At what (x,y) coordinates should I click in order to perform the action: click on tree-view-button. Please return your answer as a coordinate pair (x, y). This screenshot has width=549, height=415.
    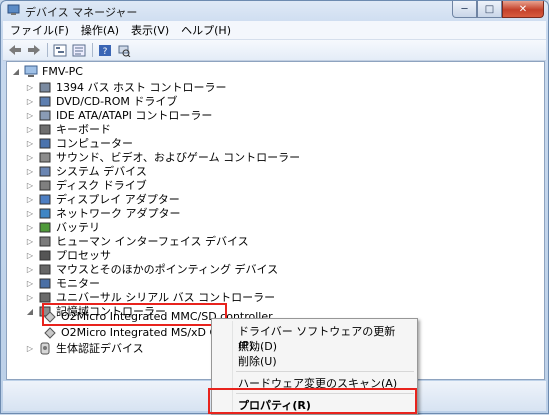
    Looking at the image, I should click on (60, 50).